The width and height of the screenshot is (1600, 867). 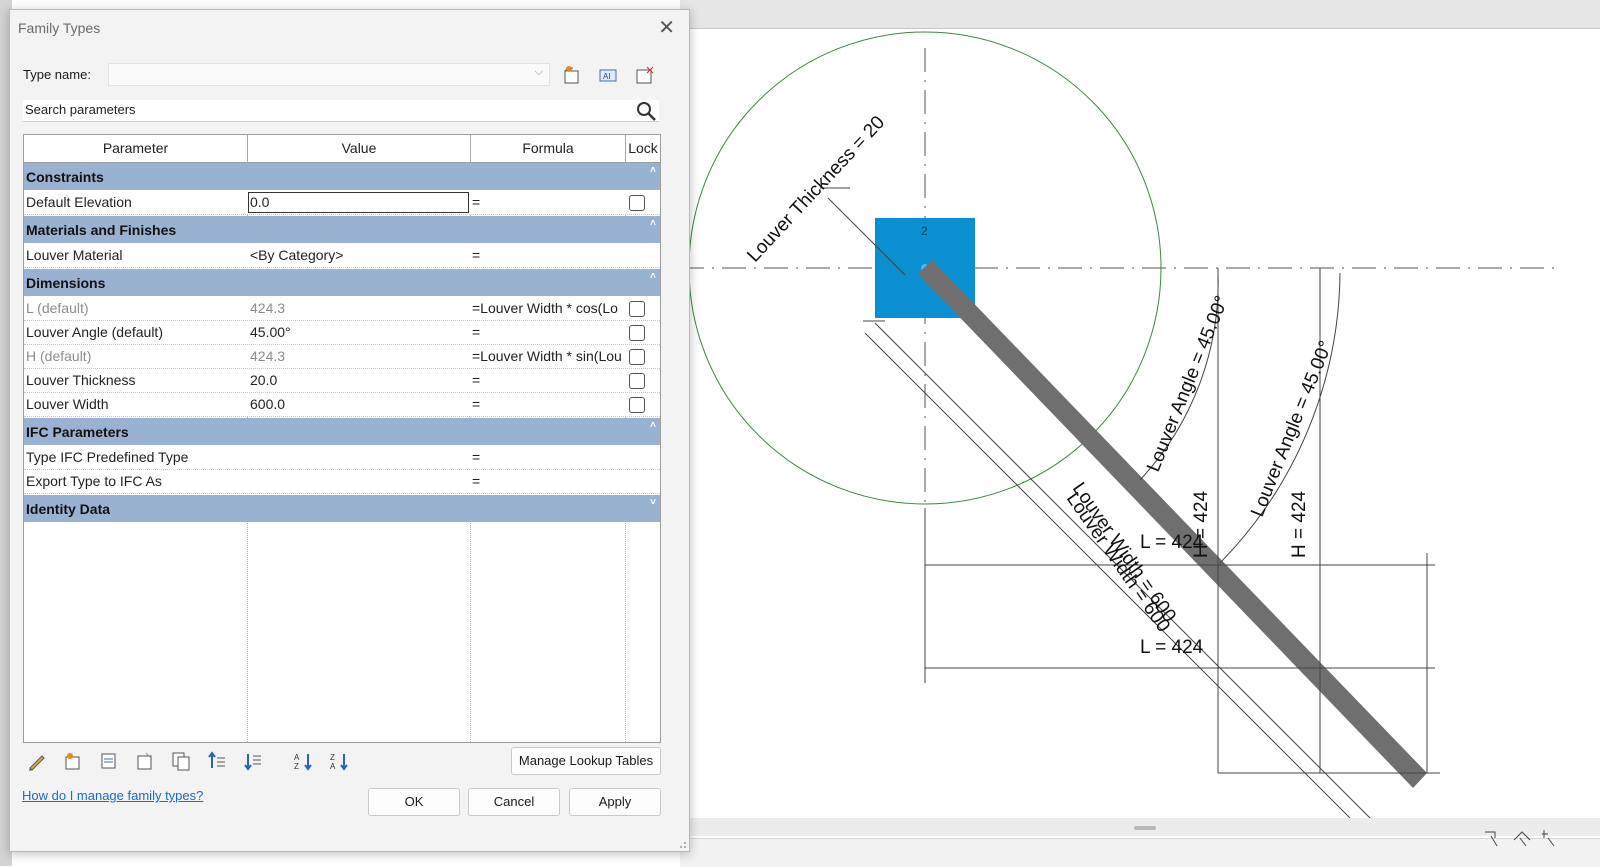 What do you see at coordinates (37, 761) in the screenshot?
I see `edit-parameter-icon` at bounding box center [37, 761].